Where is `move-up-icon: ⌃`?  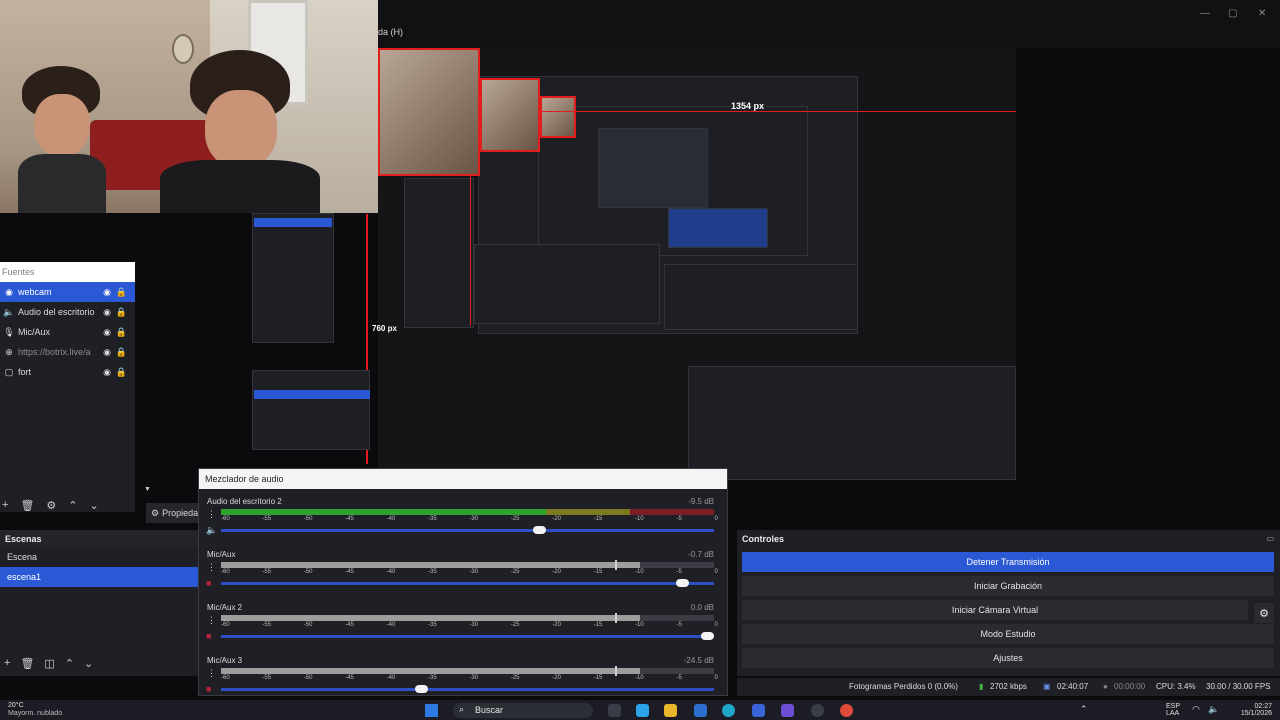
move-up-icon: ⌃ is located at coordinates (72, 505).